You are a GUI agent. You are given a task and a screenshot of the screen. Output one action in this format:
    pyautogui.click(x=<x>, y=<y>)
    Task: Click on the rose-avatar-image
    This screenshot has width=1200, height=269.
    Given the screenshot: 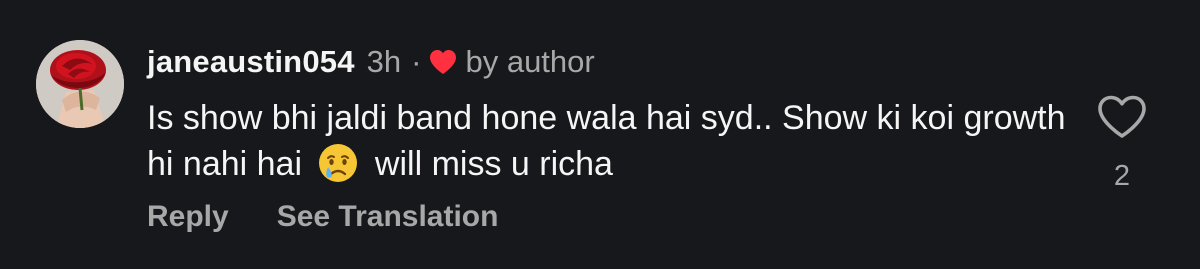 What is the action you would take?
    pyautogui.click(x=80, y=84)
    